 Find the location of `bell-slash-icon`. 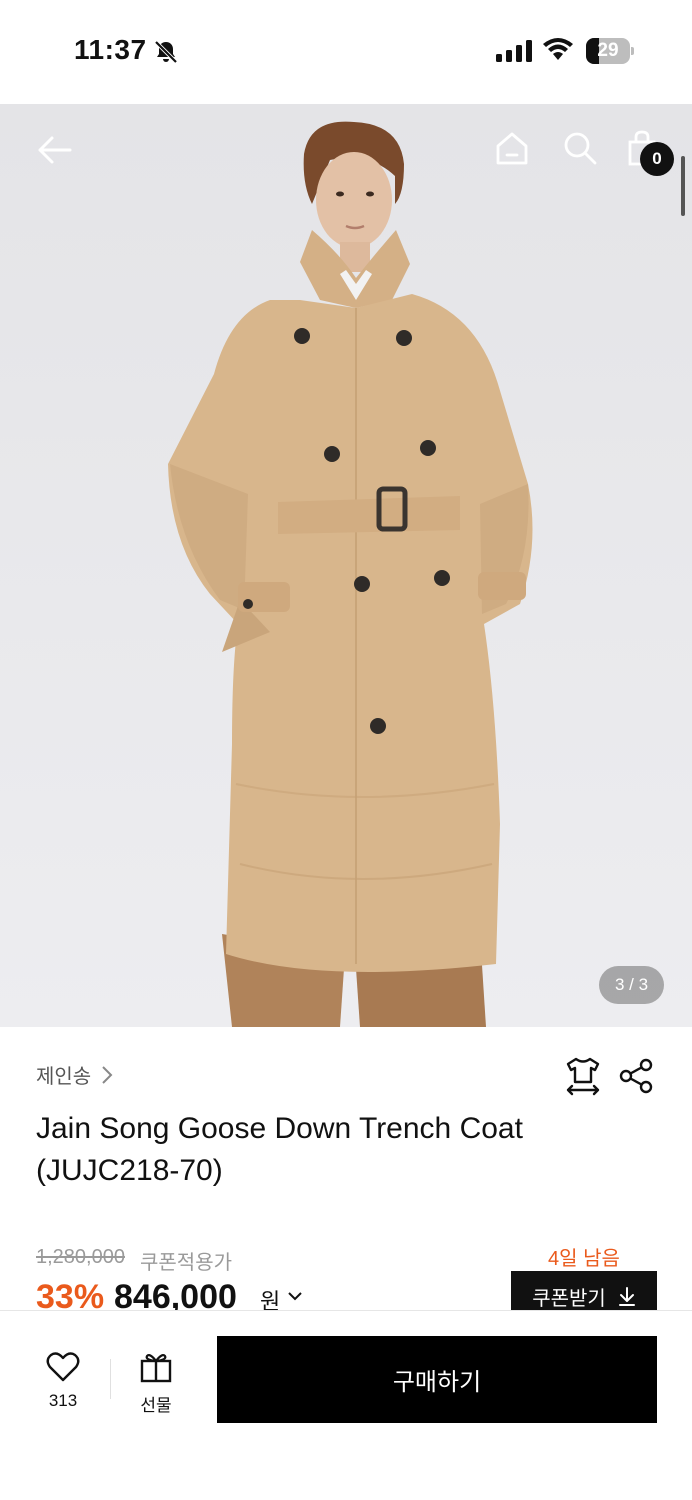

bell-slash-icon is located at coordinates (166, 52).